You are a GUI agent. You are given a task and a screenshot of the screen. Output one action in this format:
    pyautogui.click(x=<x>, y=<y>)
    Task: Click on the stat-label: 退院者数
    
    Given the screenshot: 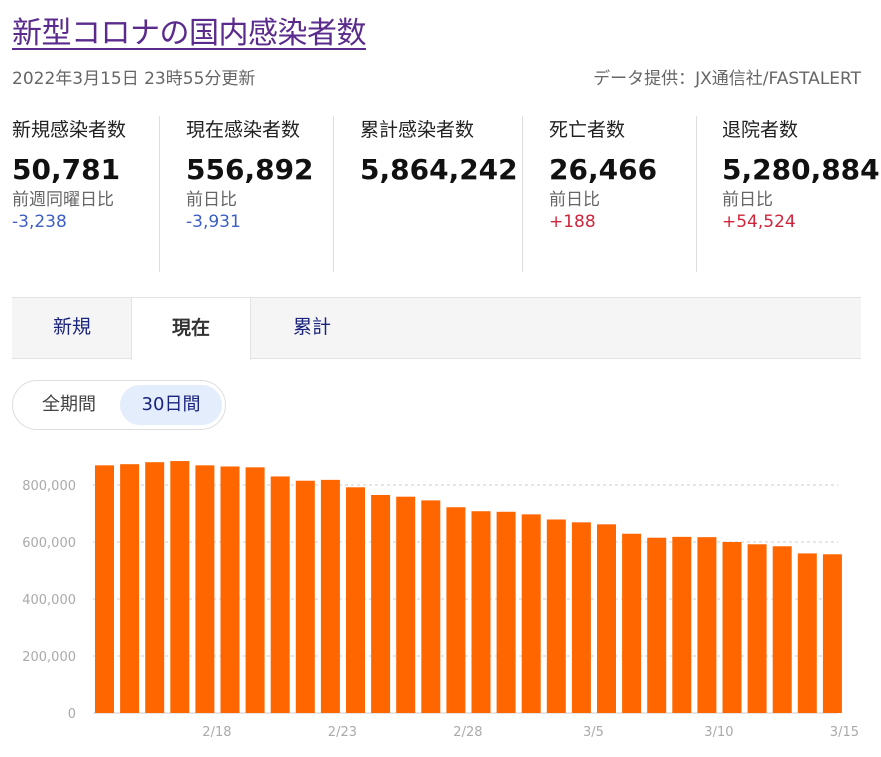 What is the action you would take?
    pyautogui.click(x=760, y=130)
    